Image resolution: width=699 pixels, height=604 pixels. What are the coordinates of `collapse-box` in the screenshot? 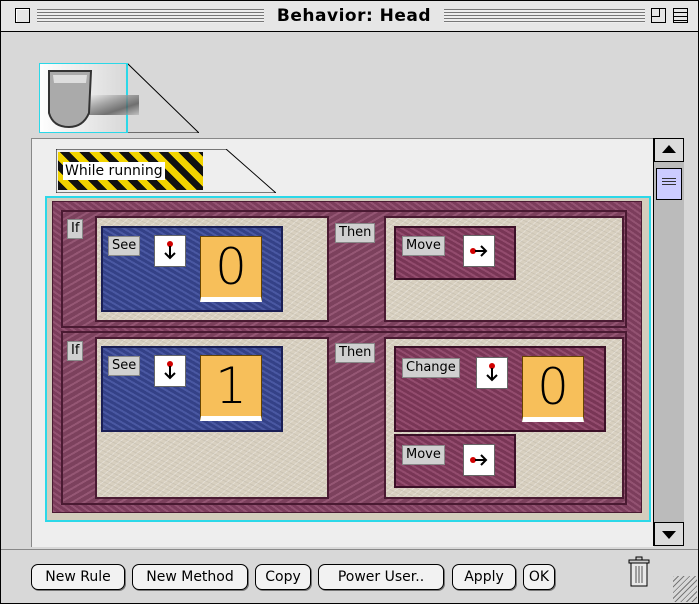 It's located at (680, 15).